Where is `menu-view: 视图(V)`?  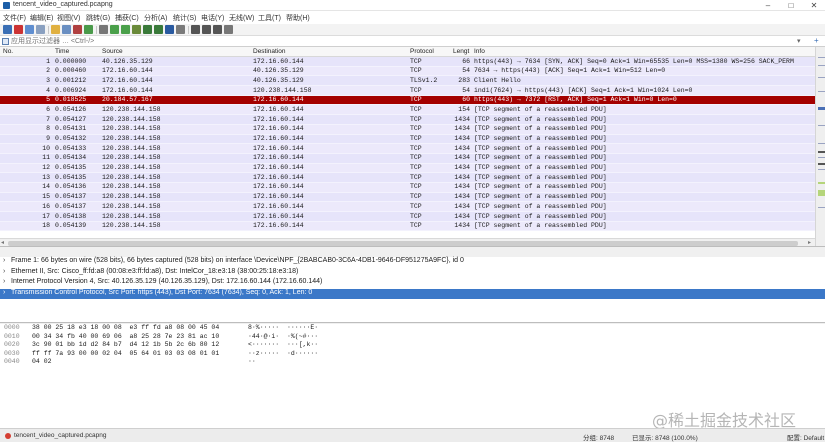 menu-view: 视图(V) is located at coordinates (68, 18).